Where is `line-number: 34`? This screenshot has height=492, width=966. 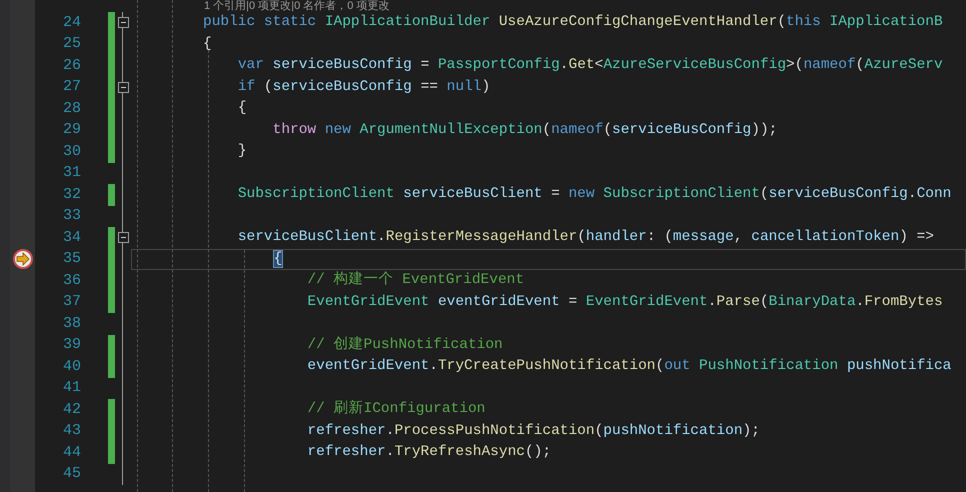
line-number: 34 is located at coordinates (71, 238).